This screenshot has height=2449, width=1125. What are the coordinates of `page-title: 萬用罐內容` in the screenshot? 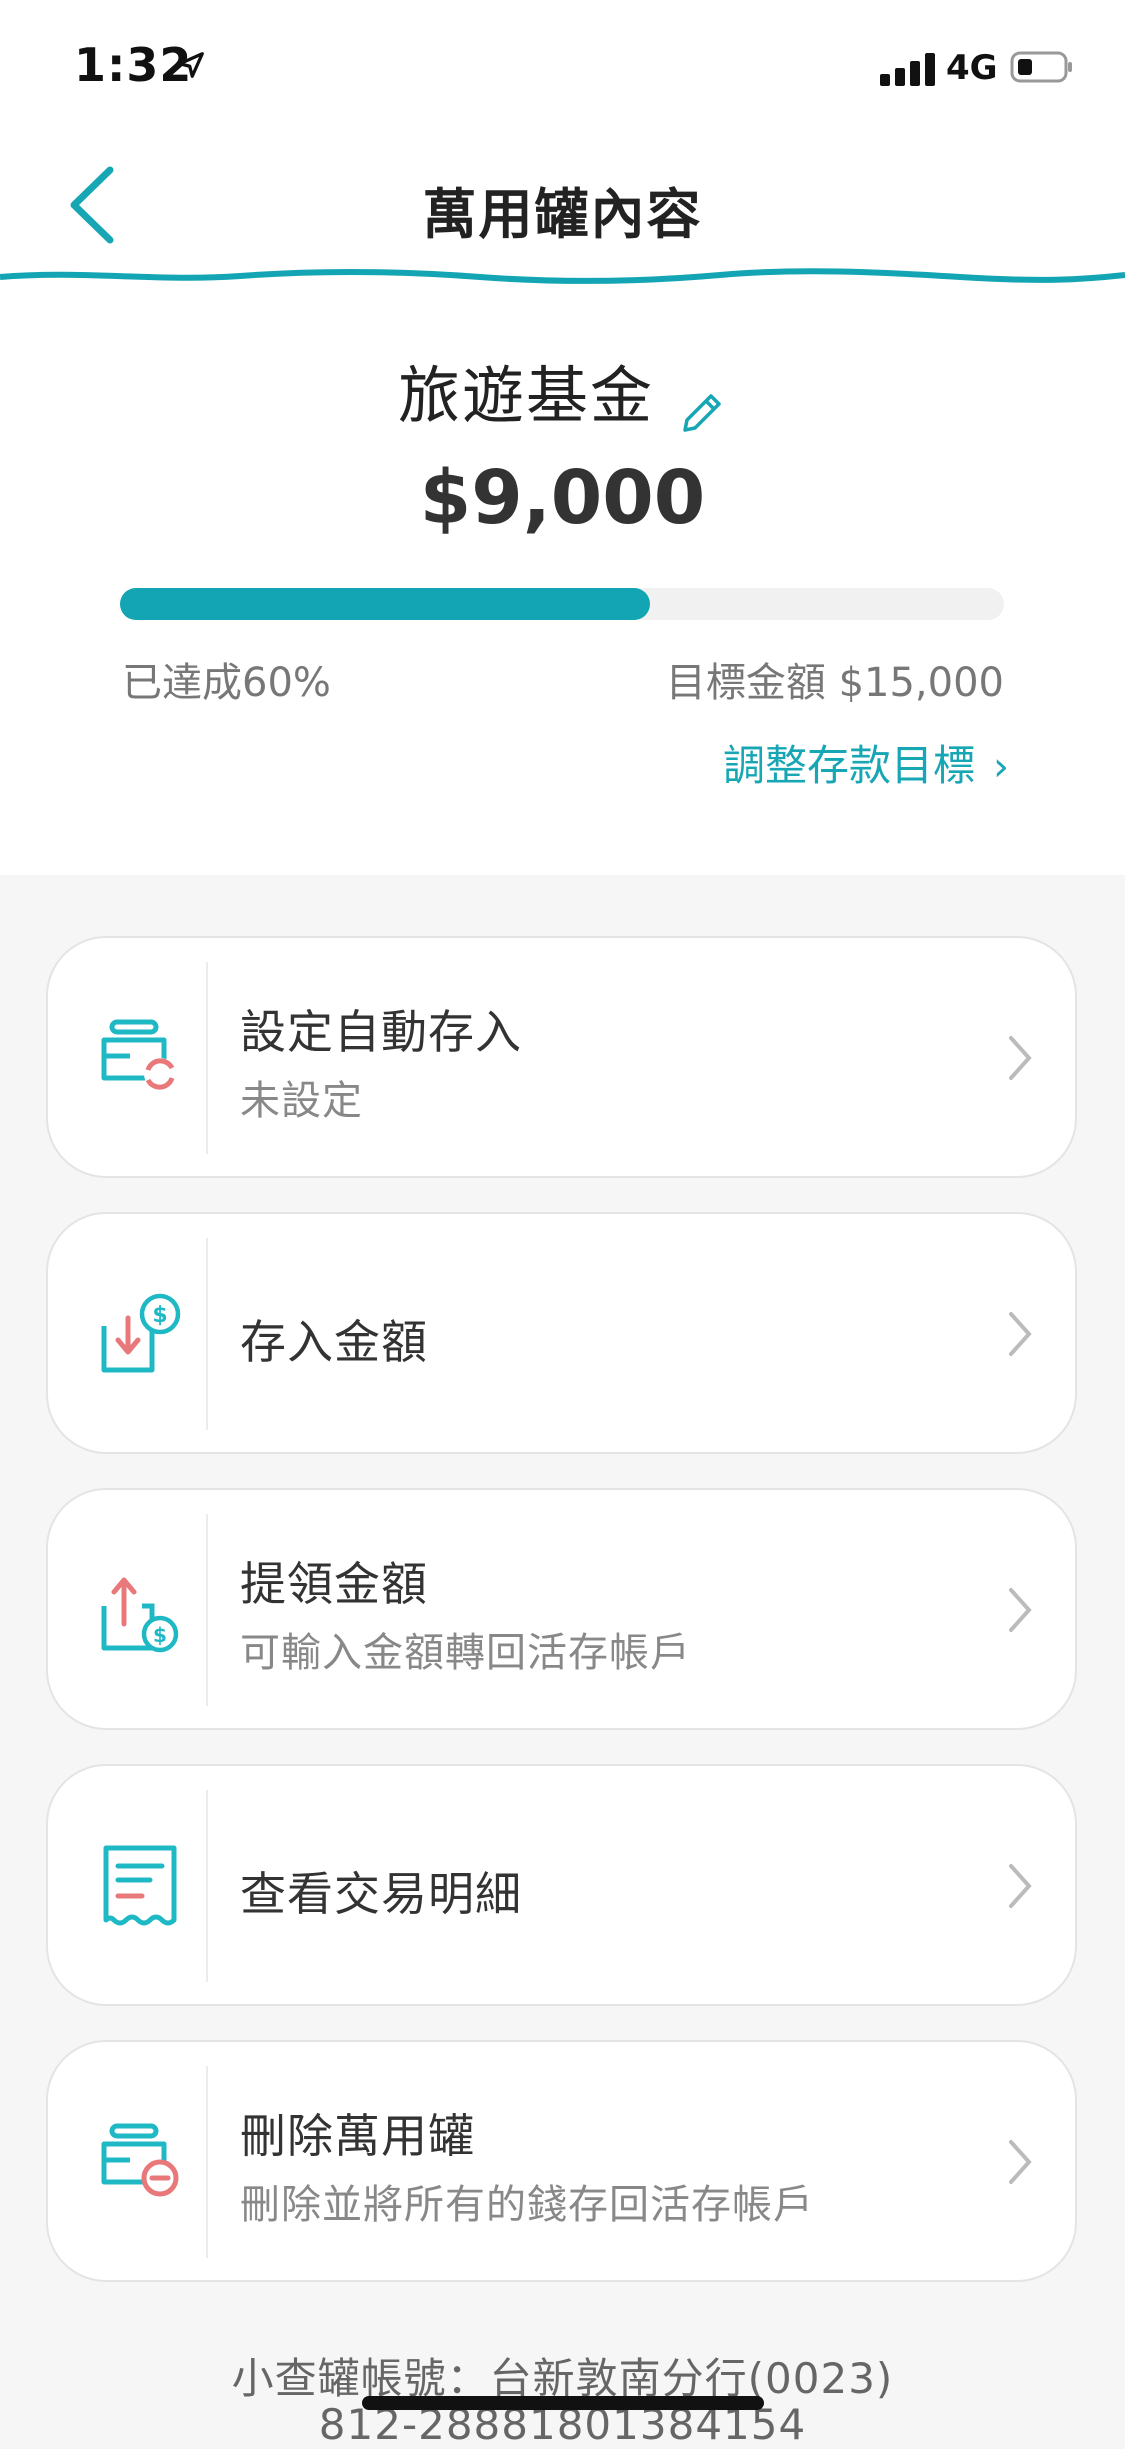 It's located at (562, 214).